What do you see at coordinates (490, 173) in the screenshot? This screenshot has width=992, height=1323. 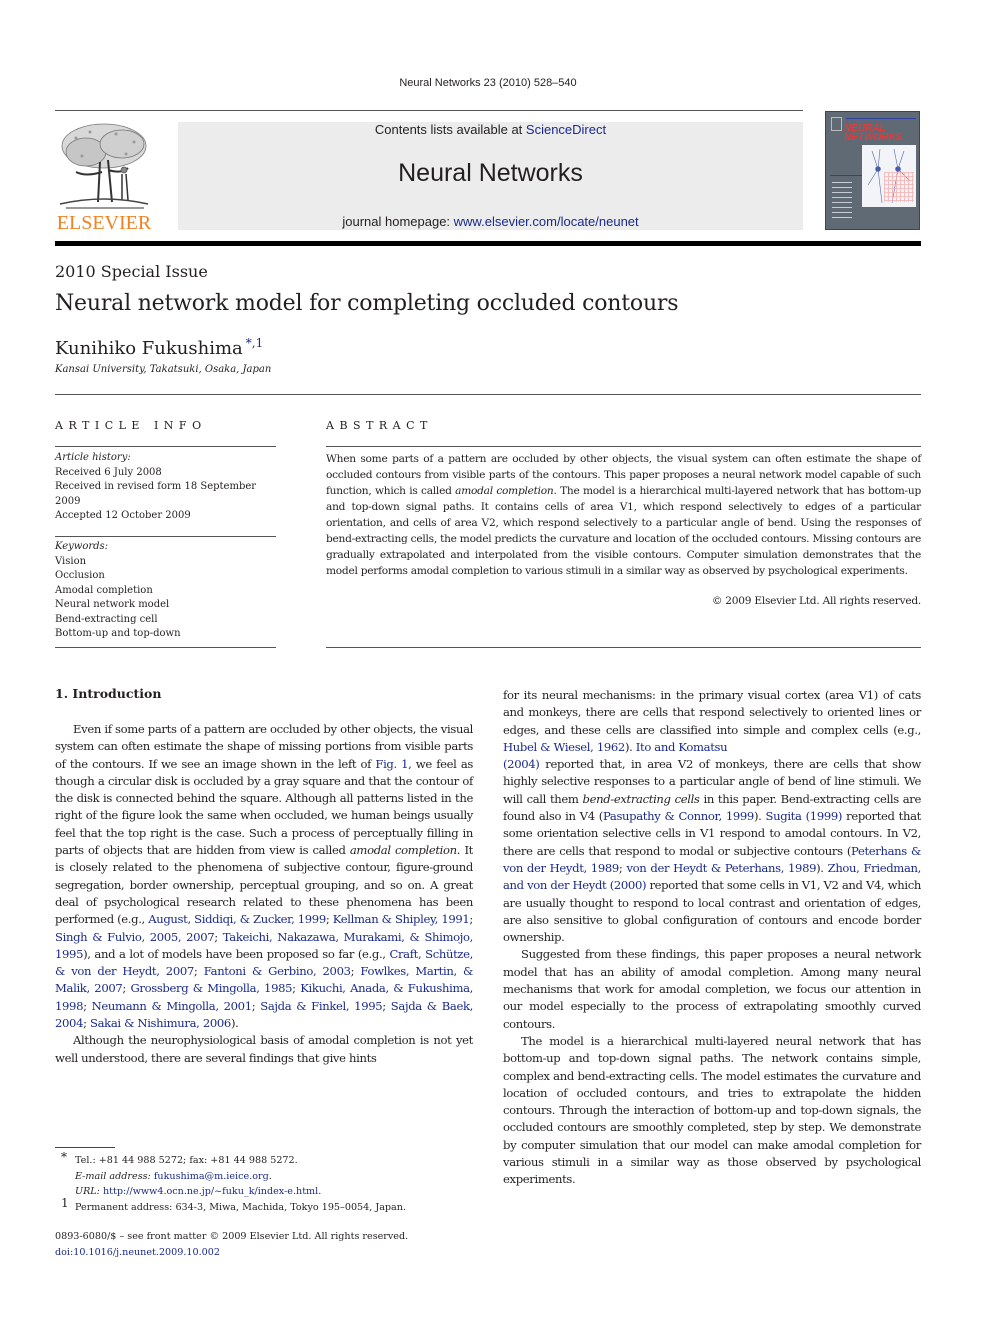 I see `journal-name: Neural Networks` at bounding box center [490, 173].